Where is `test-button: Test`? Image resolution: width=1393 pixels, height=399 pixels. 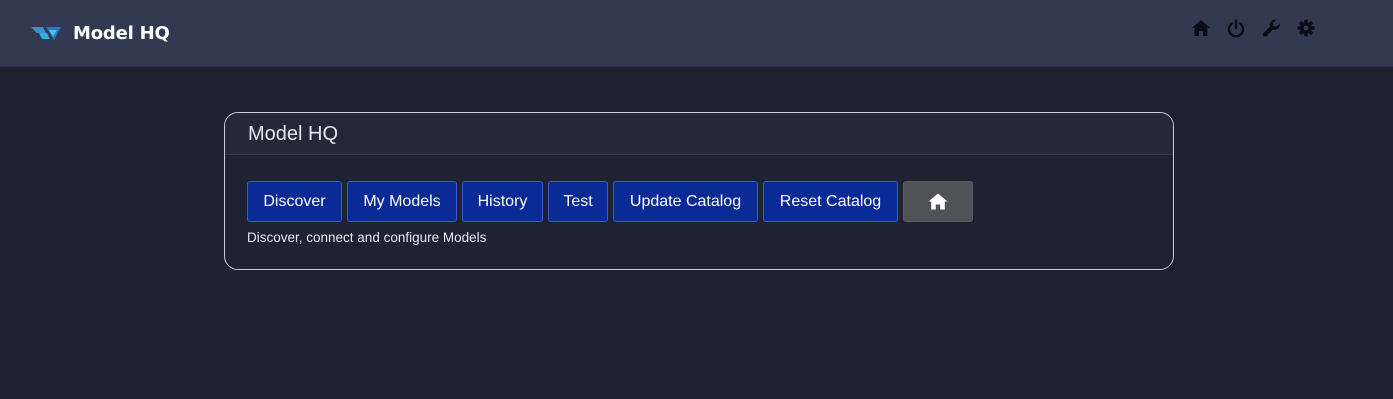
test-button: Test is located at coordinates (578, 201).